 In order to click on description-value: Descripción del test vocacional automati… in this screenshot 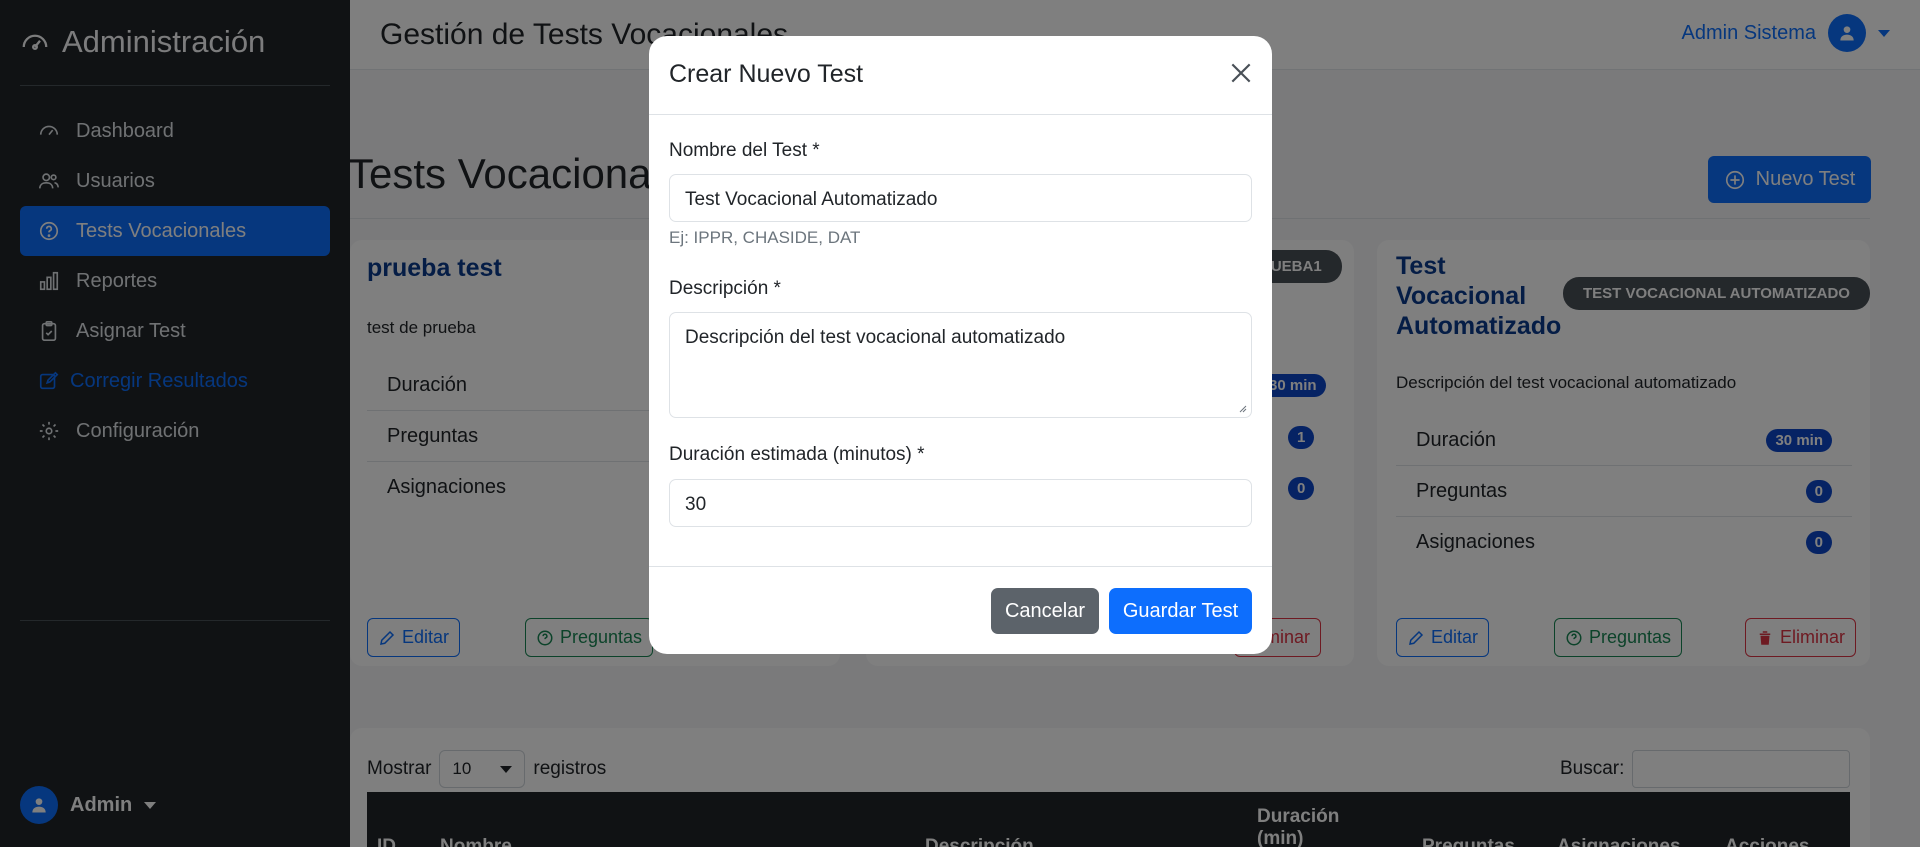, I will do `click(875, 337)`.